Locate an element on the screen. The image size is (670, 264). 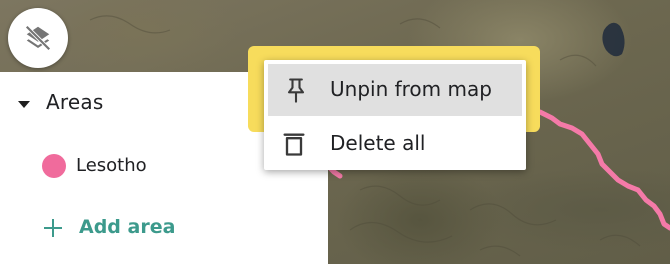
section-title: Areas is located at coordinates (75, 102).